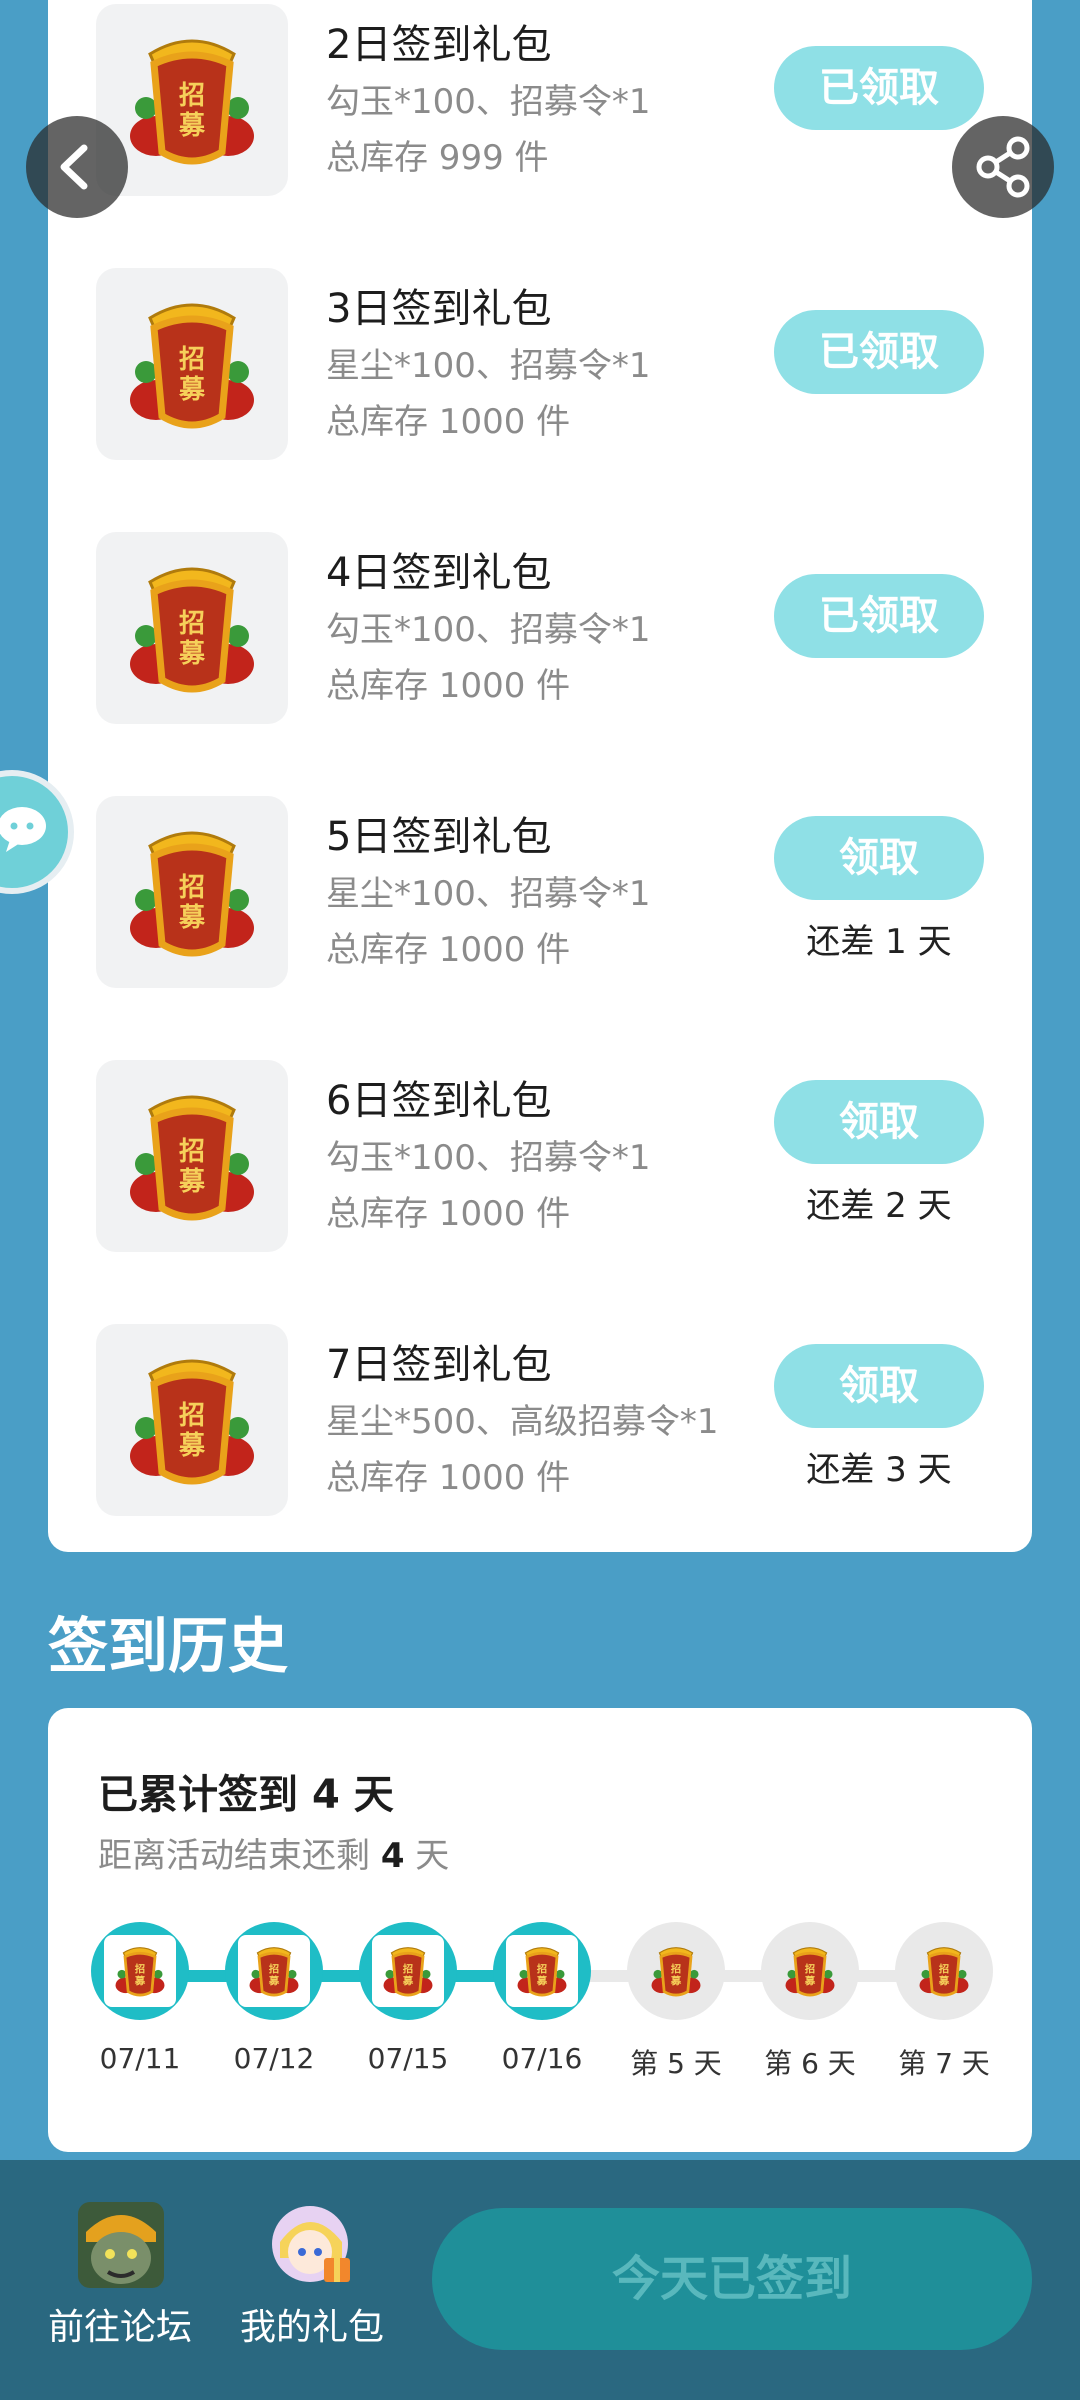  What do you see at coordinates (439, 1101) in the screenshot?
I see `gift-title: 6日签到礼包` at bounding box center [439, 1101].